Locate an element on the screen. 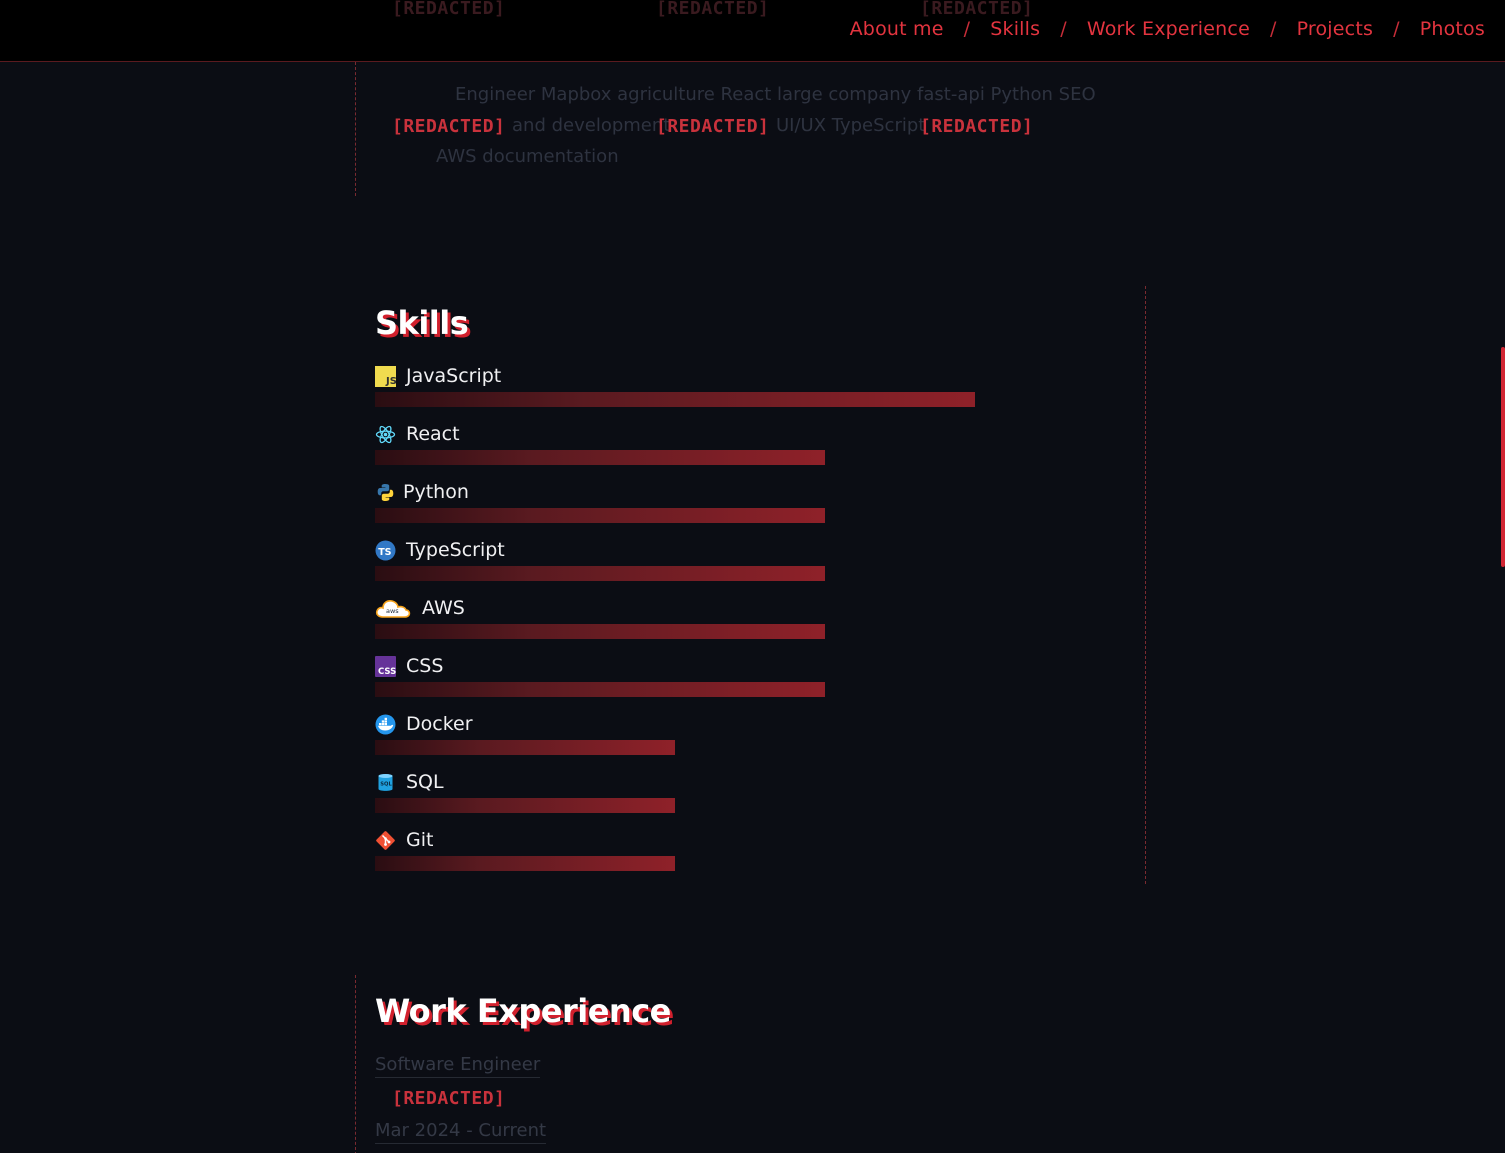 The width and height of the screenshot is (1505, 1153). about-section-divider is located at coordinates (355, 129).